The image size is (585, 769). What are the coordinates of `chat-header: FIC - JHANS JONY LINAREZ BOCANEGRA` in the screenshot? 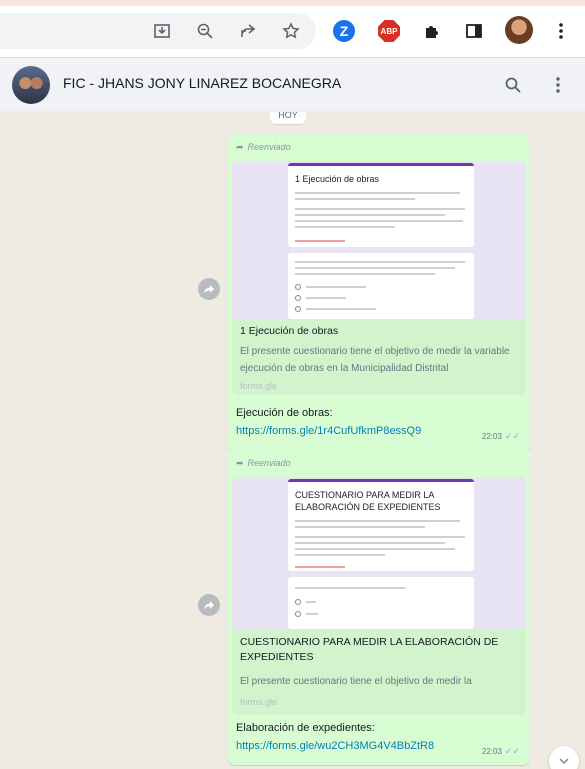 It's located at (292, 85).